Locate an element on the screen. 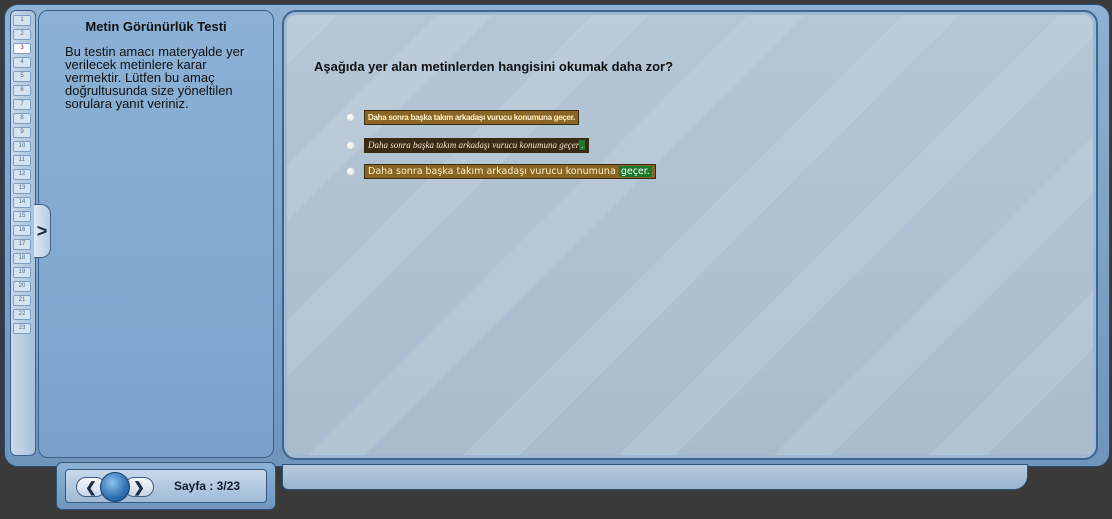 The height and width of the screenshot is (519, 1112). nav-control: ❮ ❯ Sayfa : 3/23 is located at coordinates (166, 486).